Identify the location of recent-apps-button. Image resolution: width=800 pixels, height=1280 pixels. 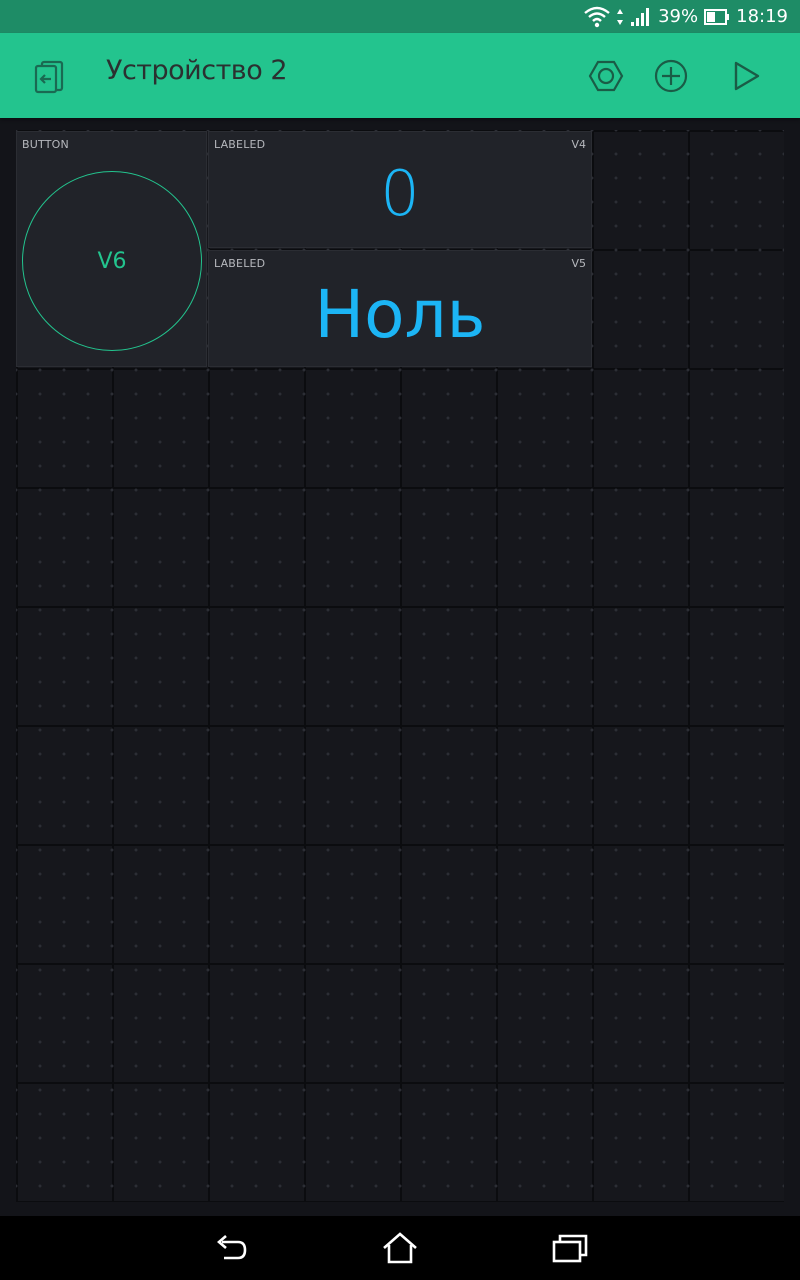
(570, 1248).